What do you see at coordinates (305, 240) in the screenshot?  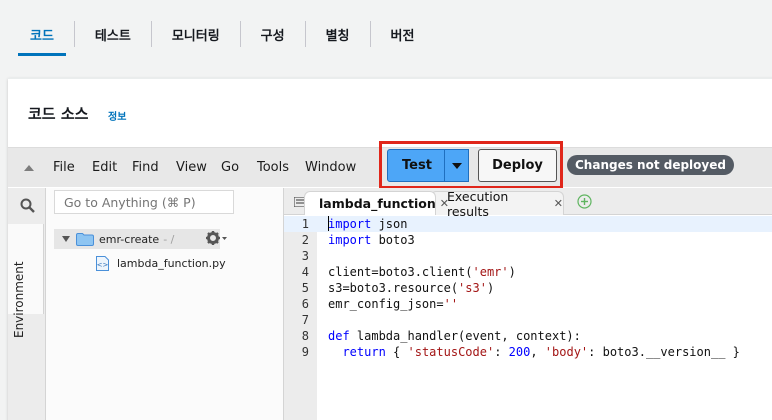 I see `line-number: 2` at bounding box center [305, 240].